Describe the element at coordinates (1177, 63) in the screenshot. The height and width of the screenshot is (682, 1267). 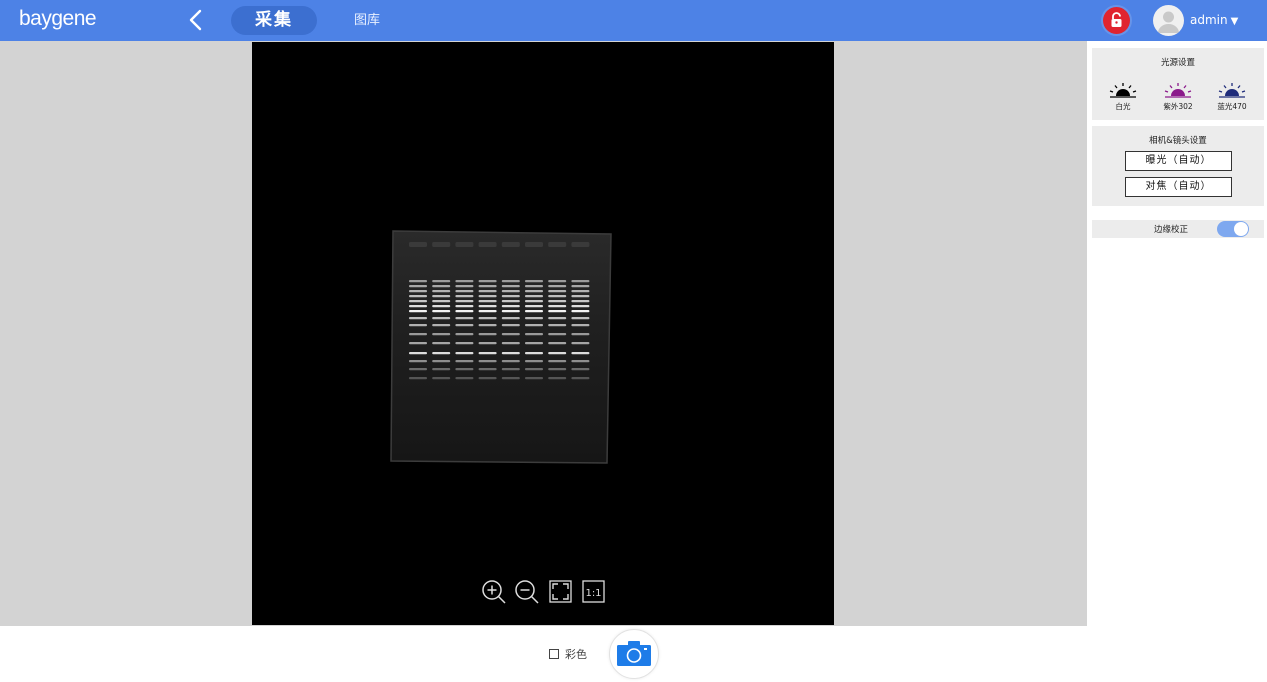
I see `light-settings-title: 光源设置` at that location.